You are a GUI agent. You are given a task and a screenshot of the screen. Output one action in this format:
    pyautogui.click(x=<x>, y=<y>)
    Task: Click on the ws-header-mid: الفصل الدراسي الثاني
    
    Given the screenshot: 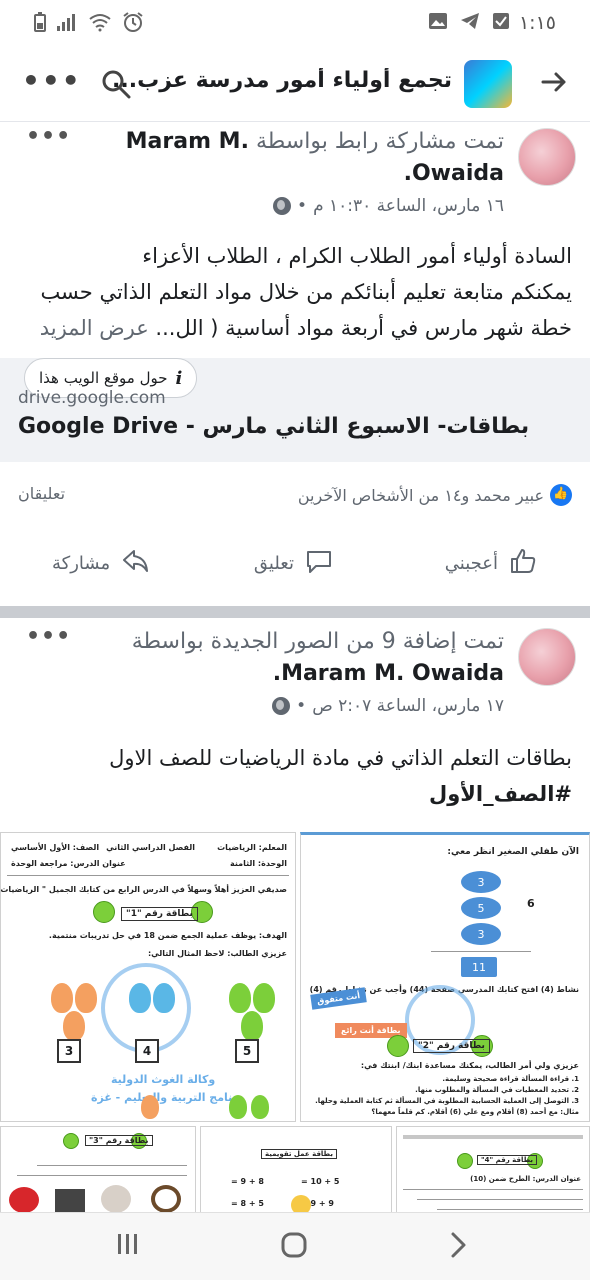 What is the action you would take?
    pyautogui.click(x=150, y=847)
    